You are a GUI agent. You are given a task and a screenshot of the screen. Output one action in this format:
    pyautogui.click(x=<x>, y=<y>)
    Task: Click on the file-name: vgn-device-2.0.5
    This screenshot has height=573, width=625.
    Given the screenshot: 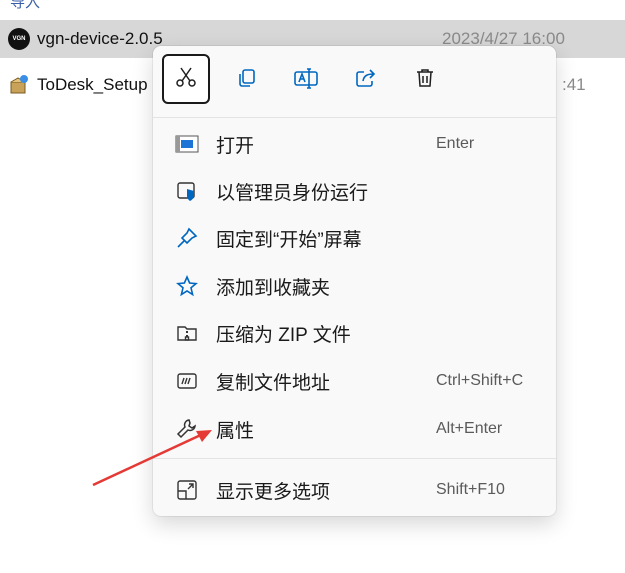 What is the action you would take?
    pyautogui.click(x=100, y=38)
    